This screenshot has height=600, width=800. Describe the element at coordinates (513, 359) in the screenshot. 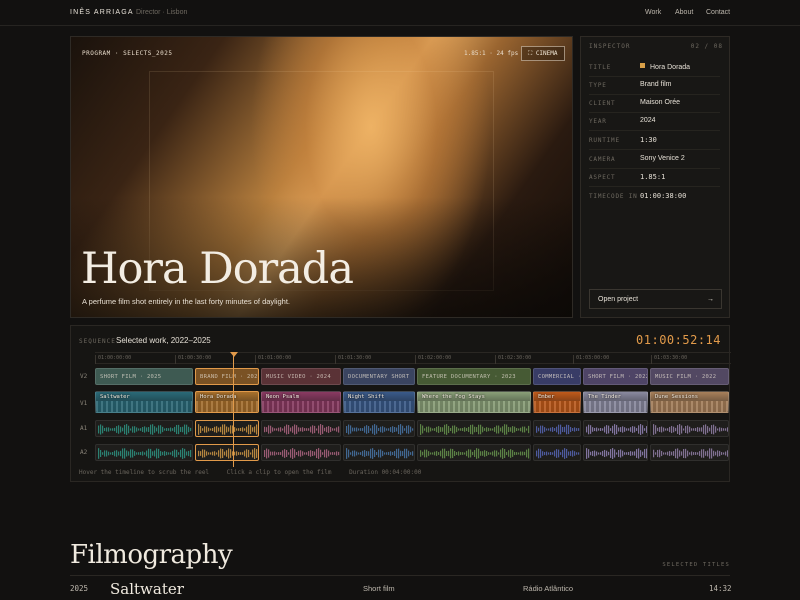

I see `ruler-tick: 01:02:30:00` at that location.